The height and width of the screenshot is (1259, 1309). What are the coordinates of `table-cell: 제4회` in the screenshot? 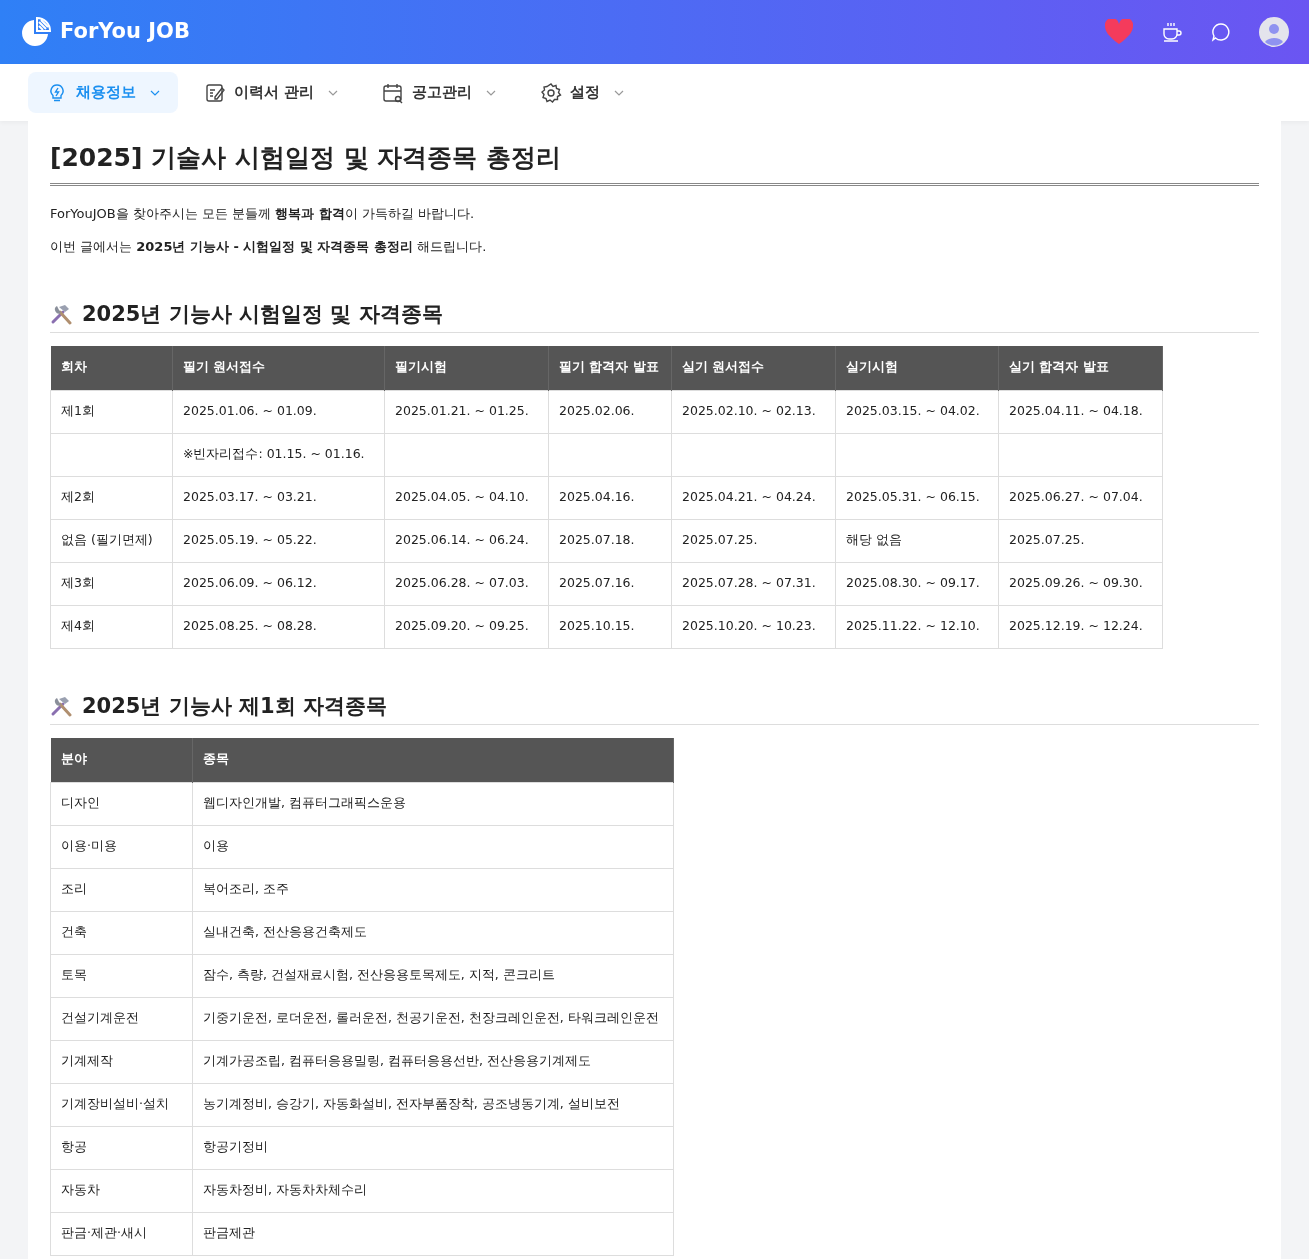 It's located at (111, 626).